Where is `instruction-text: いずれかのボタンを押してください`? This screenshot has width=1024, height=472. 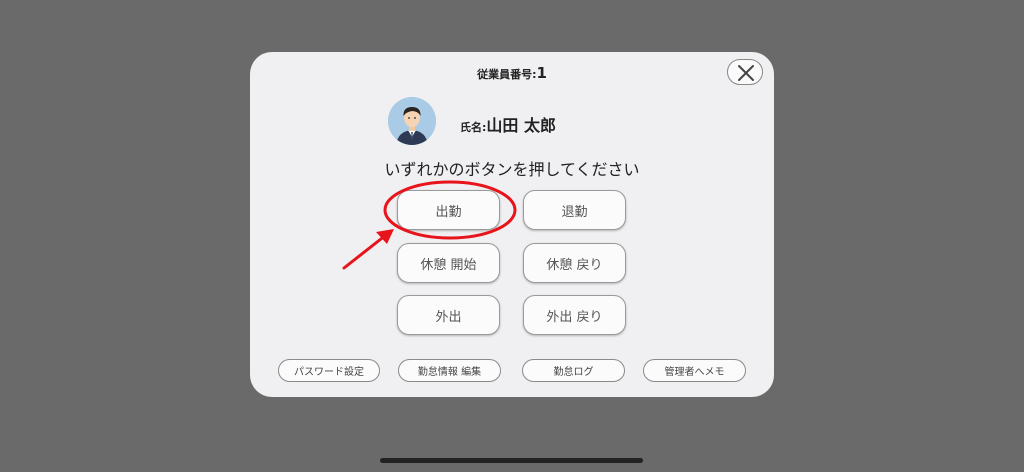 instruction-text: いずれかのボタンを押してください is located at coordinates (512, 169).